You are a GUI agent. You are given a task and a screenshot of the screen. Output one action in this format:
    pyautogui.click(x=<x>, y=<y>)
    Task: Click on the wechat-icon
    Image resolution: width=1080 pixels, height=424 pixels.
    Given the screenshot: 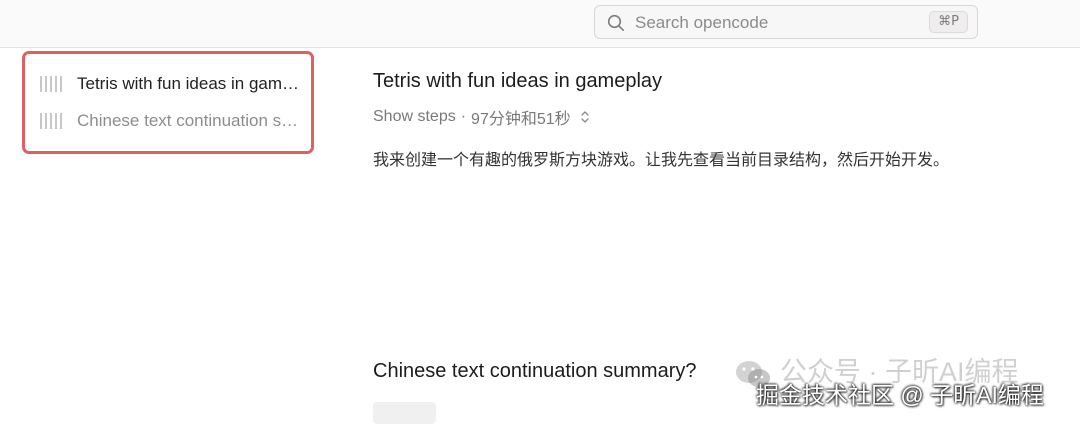 What is the action you would take?
    pyautogui.click(x=753, y=374)
    